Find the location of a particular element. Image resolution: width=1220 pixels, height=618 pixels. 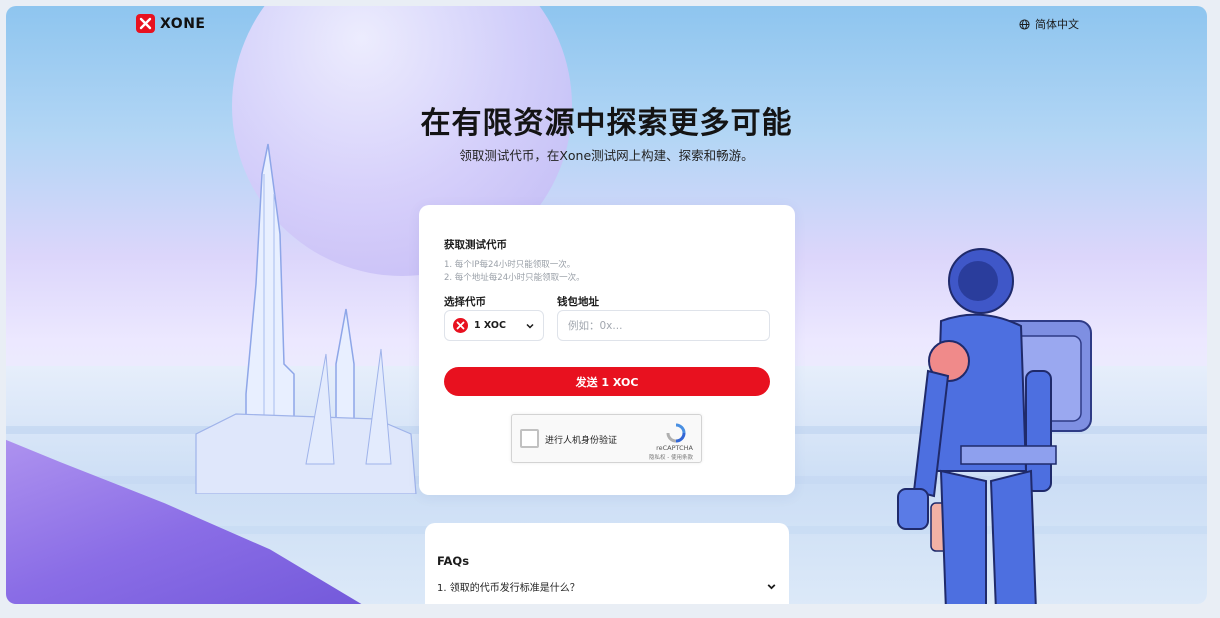

recaptcha-widget: 进行人机身份验证 reCAPTCHA 隐私权 - 使用条款 is located at coordinates (606, 438).